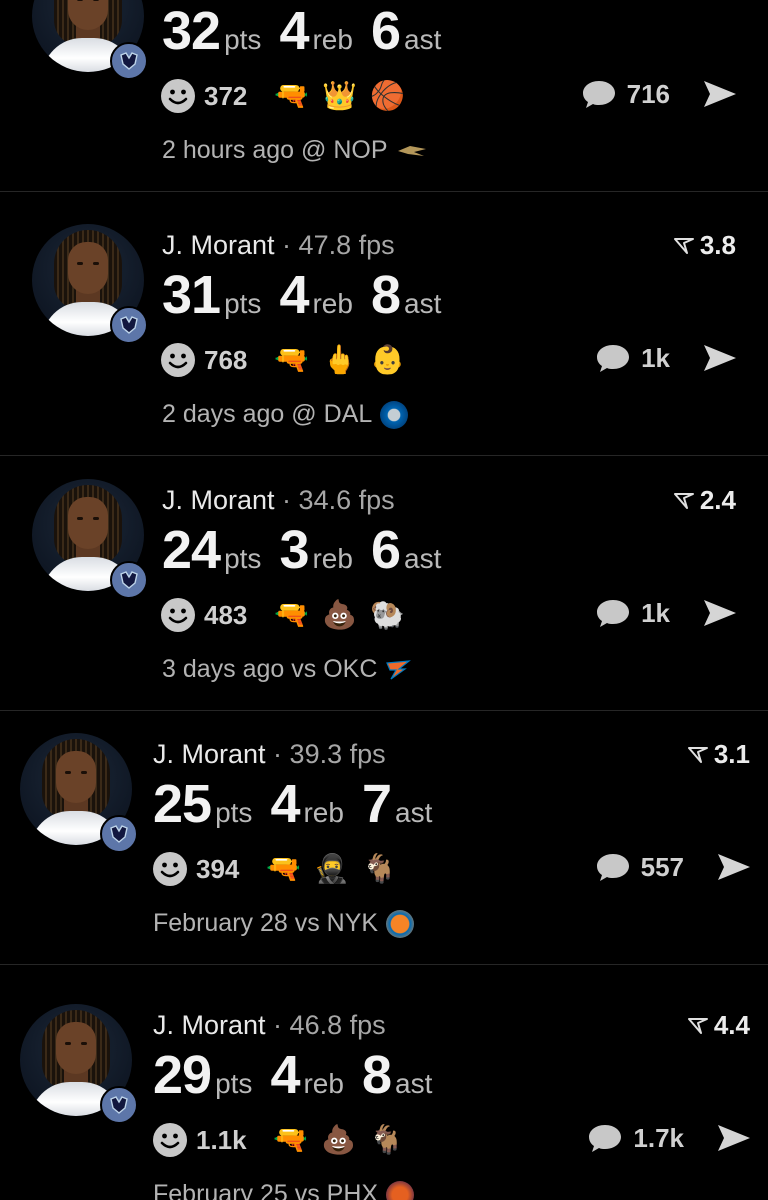 The height and width of the screenshot is (1200, 768). What do you see at coordinates (339, 96) in the screenshot?
I see `crown-icon: 👑` at bounding box center [339, 96].